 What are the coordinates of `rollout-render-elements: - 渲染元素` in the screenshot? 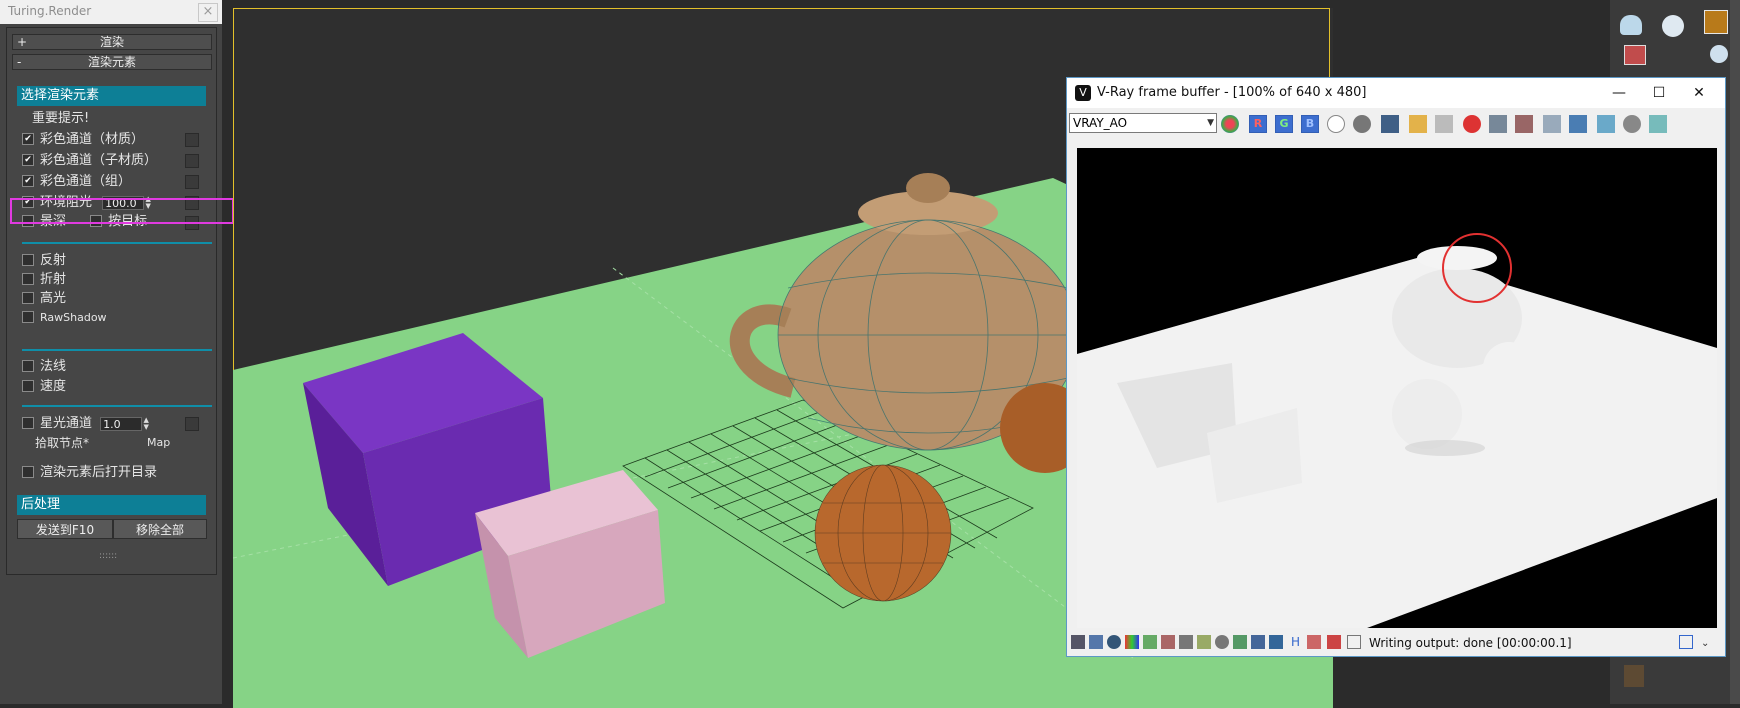 It's located at (112, 62).